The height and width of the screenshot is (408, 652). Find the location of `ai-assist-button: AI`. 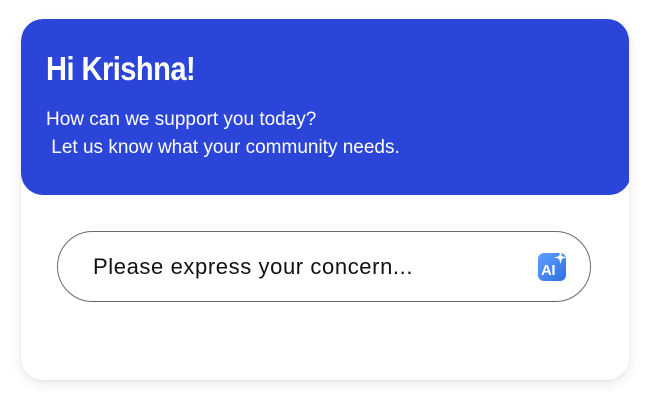

ai-assist-button: AI is located at coordinates (552, 266).